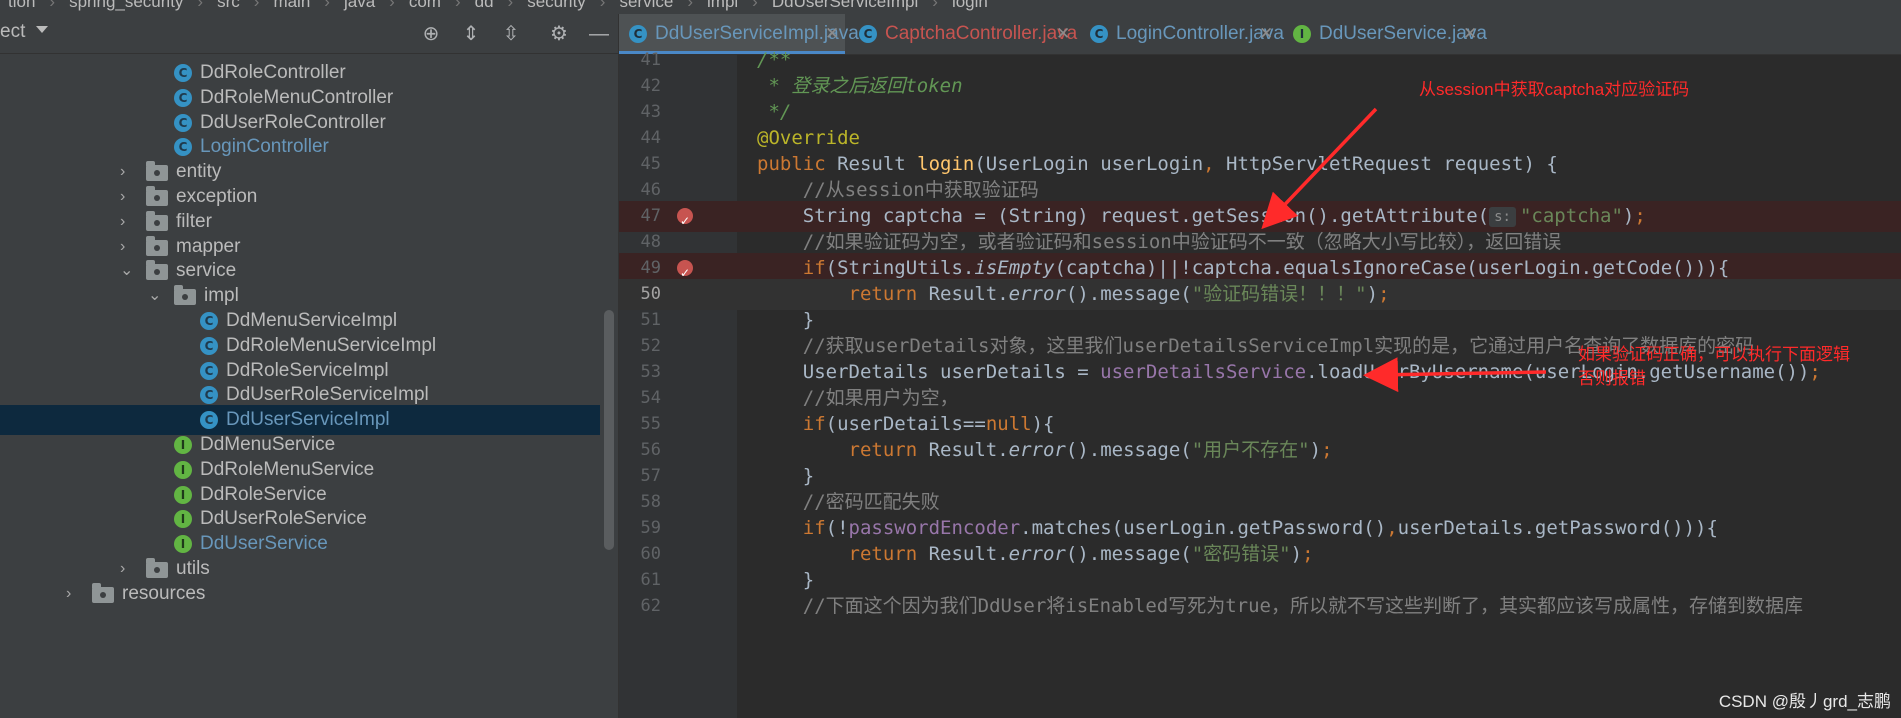 The image size is (1901, 718). Describe the element at coordinates (599, 34) in the screenshot. I see `minimize-icon: —` at that location.